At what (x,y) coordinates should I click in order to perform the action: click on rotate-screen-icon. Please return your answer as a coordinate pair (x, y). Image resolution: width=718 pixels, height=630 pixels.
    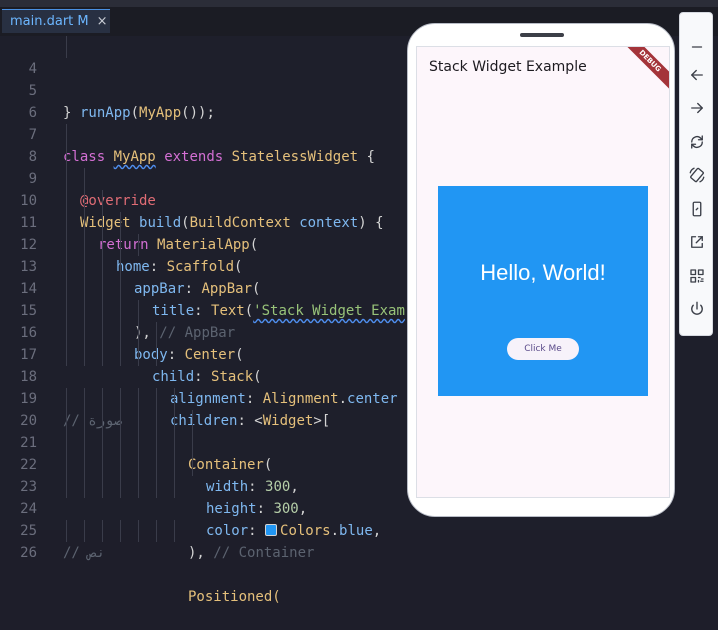
    Looking at the image, I should click on (697, 175).